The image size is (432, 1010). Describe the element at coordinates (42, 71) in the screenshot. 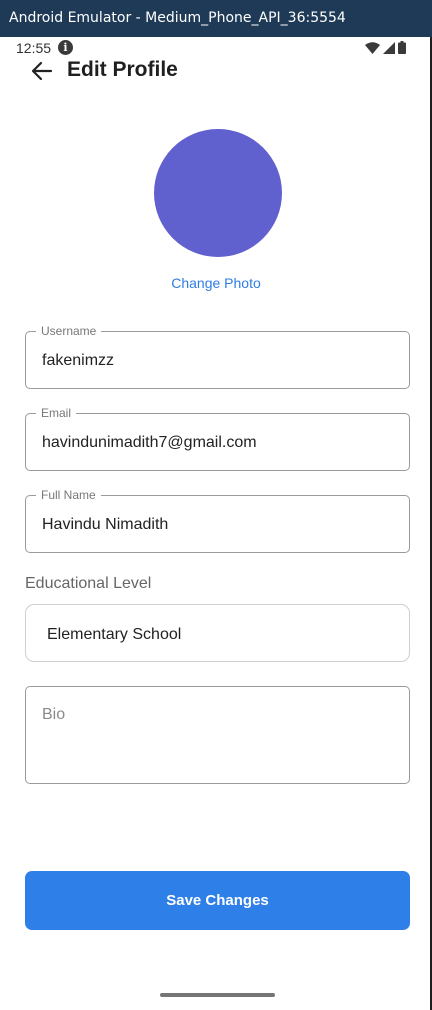

I see `arrow-left-icon` at that location.